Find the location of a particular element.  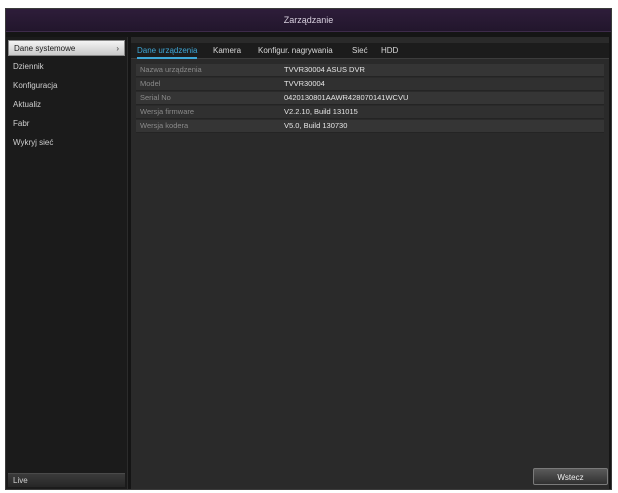

sidebar-item-label: Konfiguracja is located at coordinates (35, 85).